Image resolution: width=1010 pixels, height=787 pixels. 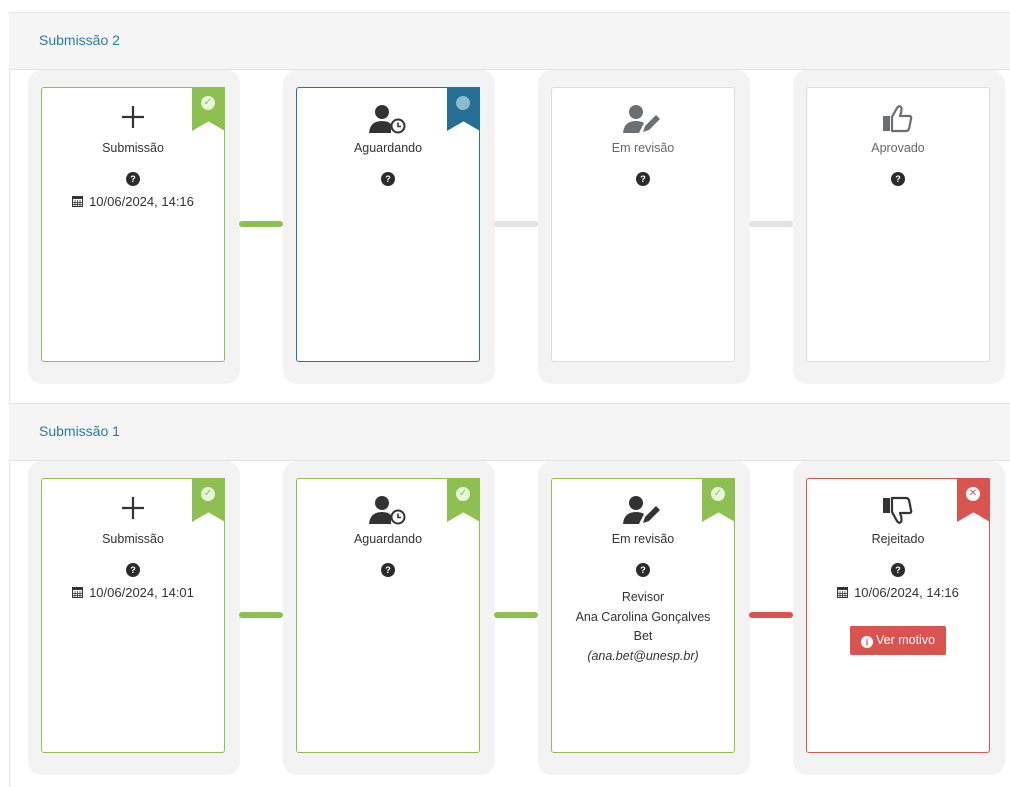 I want to click on step-card-em-revisao: Em revisão ?, so click(x=643, y=224).